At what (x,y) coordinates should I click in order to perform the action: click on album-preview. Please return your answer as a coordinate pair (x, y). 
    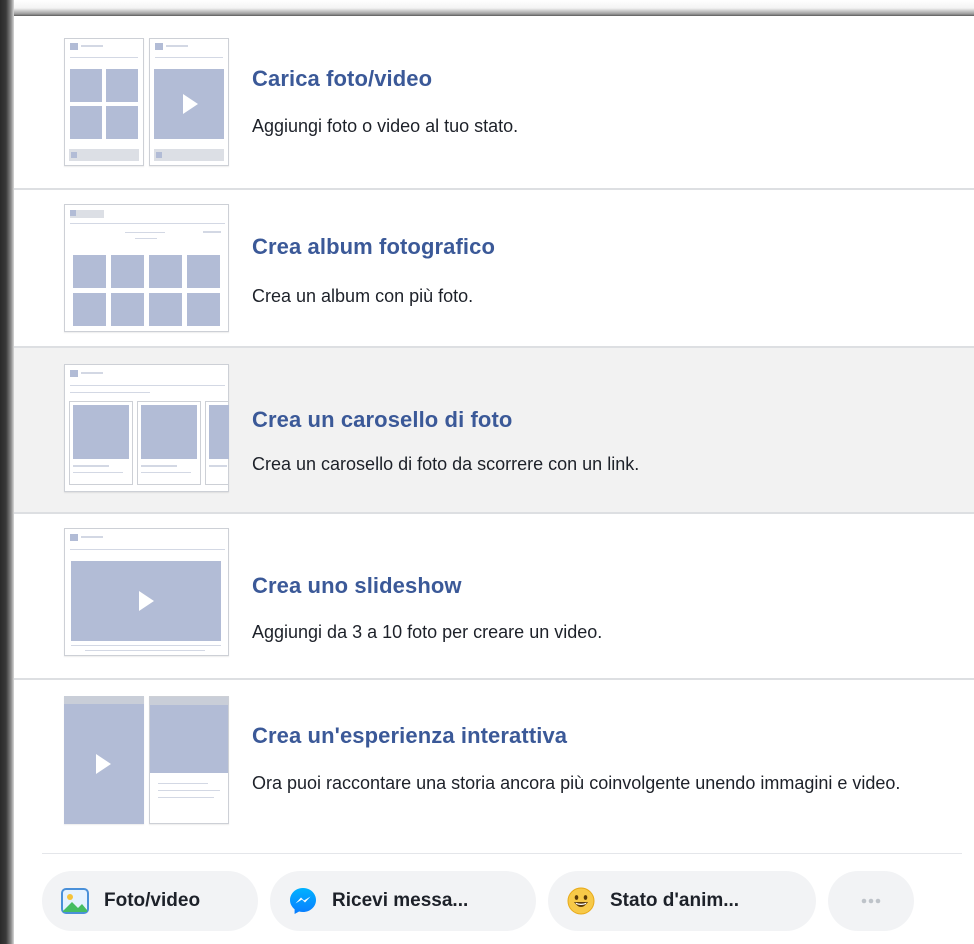
    Looking at the image, I should click on (146, 268).